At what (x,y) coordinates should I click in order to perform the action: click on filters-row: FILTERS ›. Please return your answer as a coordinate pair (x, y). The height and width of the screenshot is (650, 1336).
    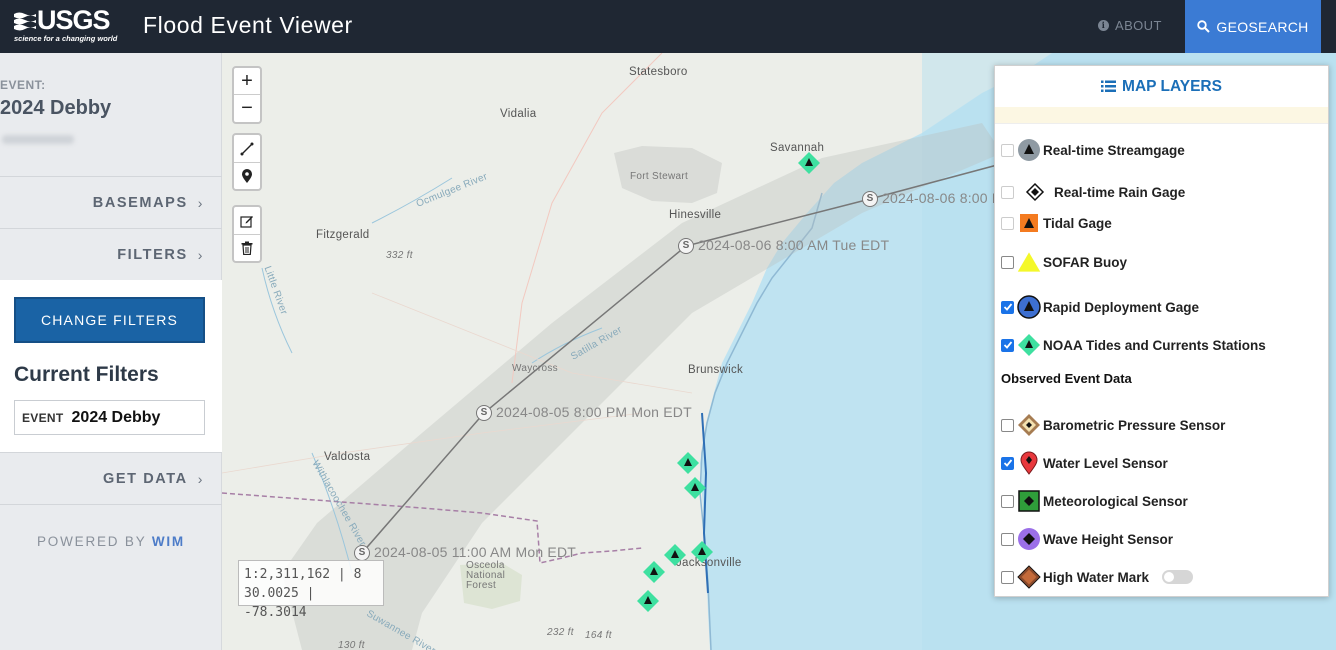
    Looking at the image, I should click on (111, 254).